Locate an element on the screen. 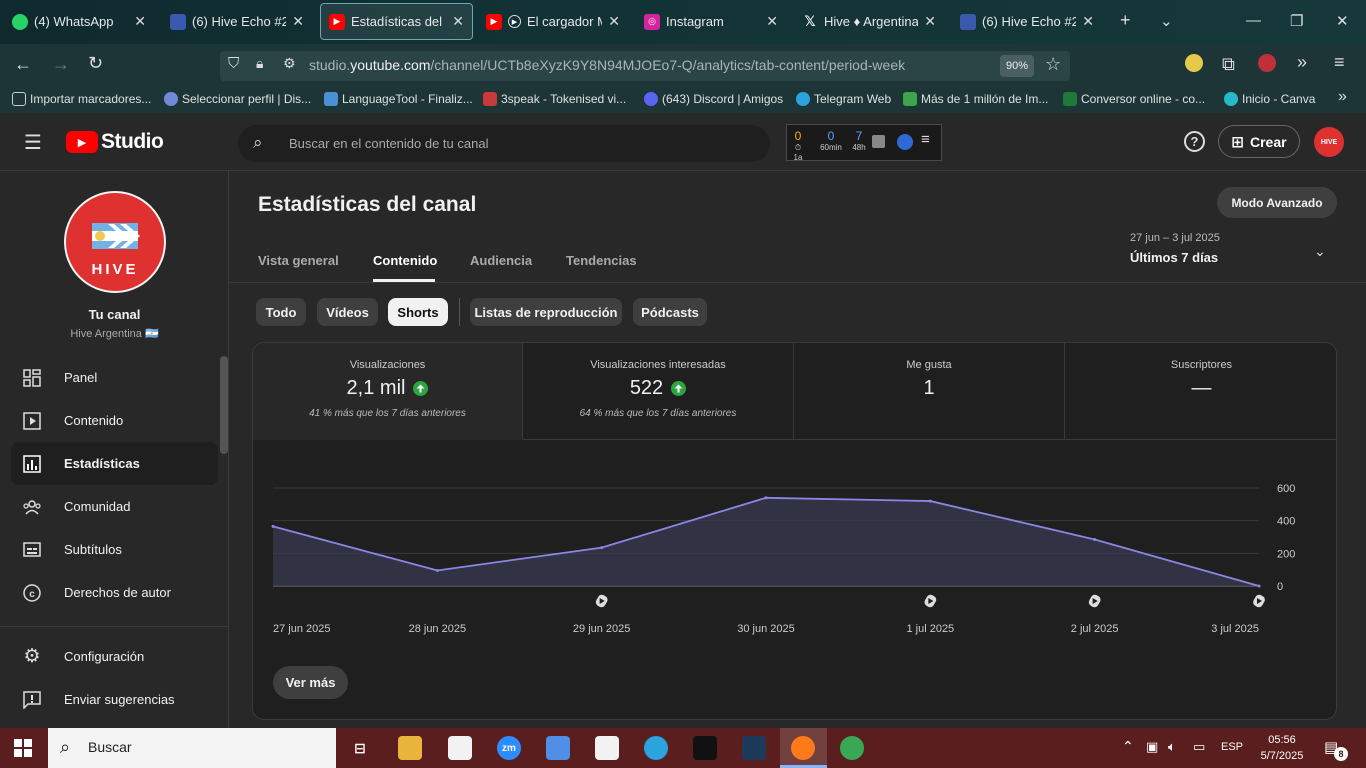 This screenshot has height=768, width=1366. avatar: HIVE is located at coordinates (1329, 142).